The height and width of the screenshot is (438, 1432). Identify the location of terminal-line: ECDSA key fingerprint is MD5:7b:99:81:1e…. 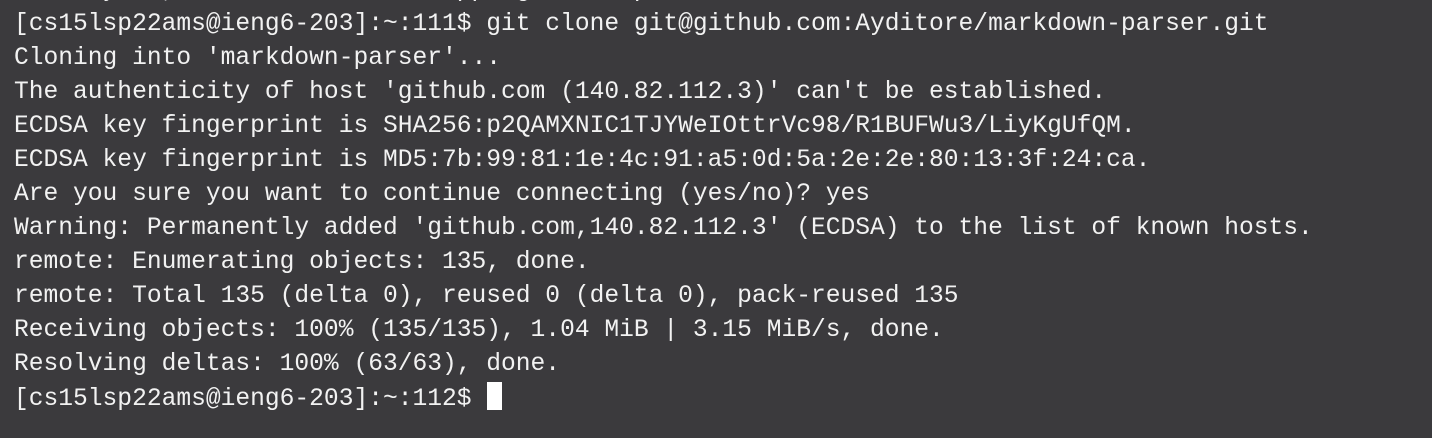
(582, 160).